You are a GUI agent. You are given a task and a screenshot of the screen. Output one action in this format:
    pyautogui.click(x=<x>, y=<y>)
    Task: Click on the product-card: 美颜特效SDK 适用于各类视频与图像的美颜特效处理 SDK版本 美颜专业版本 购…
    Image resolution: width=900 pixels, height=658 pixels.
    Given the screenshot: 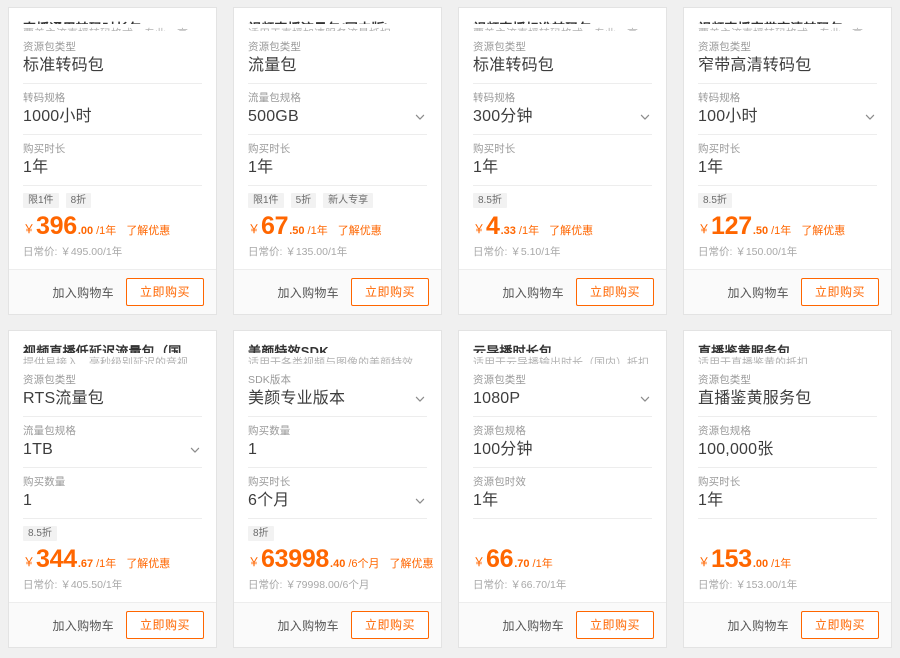 What is the action you would take?
    pyautogui.click(x=337, y=489)
    